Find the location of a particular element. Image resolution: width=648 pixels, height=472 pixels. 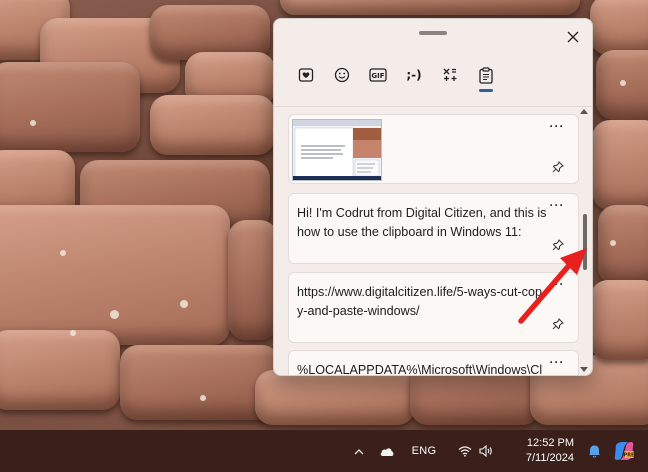

screenshot-thumbnail is located at coordinates (337, 150).